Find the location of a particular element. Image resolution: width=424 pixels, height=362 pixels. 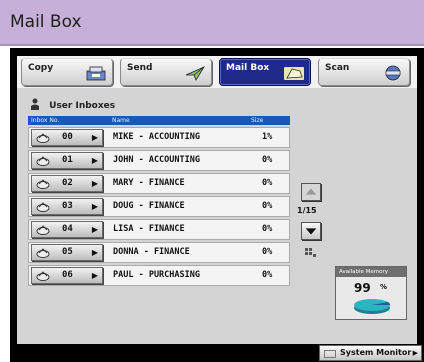

inbox-button: 01 ▶ is located at coordinates (67, 160).